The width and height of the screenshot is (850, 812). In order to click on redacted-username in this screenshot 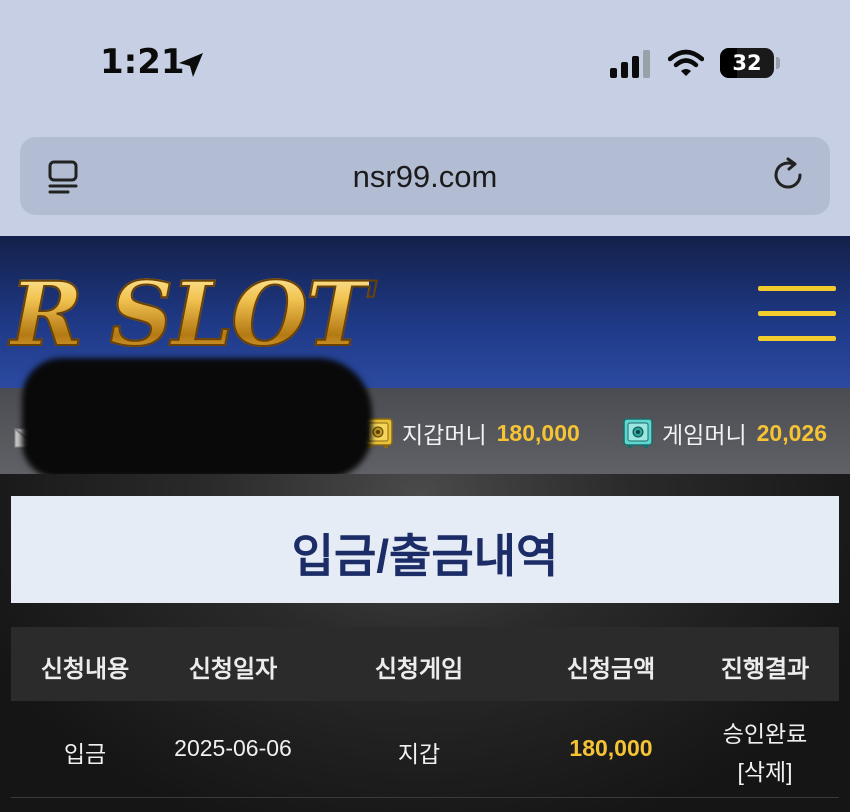, I will do `click(197, 418)`.